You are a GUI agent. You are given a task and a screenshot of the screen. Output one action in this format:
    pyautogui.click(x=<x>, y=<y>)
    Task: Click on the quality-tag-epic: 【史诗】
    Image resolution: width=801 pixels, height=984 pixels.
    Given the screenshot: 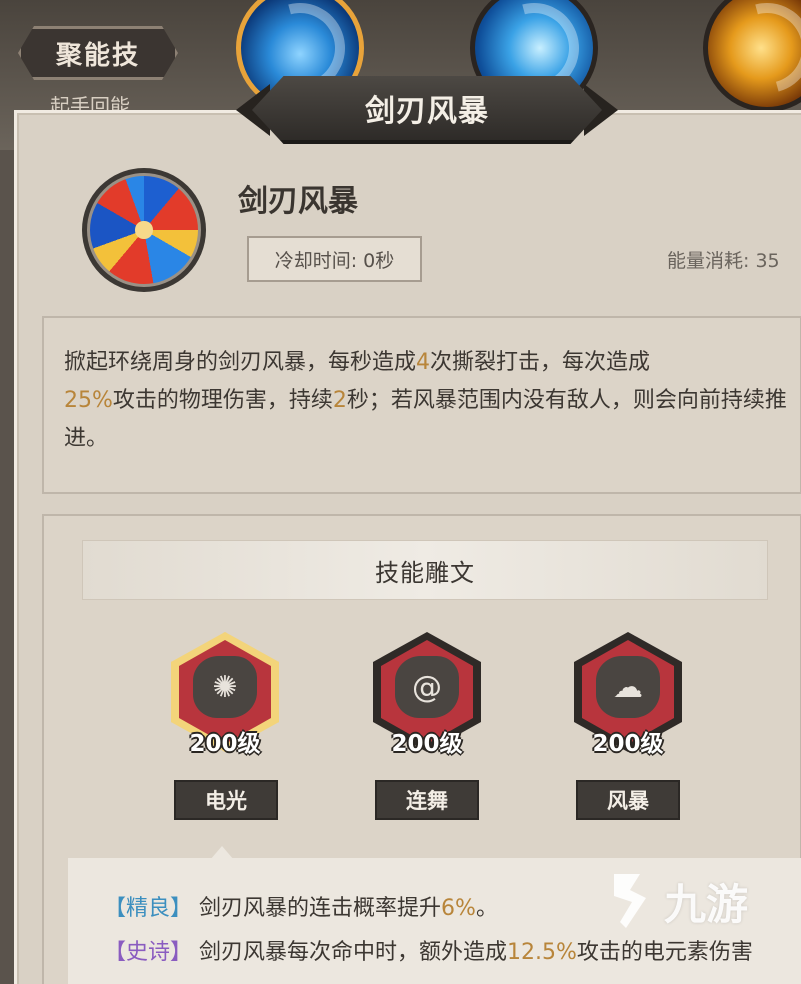 What is the action you would take?
    pyautogui.click(x=148, y=952)
    